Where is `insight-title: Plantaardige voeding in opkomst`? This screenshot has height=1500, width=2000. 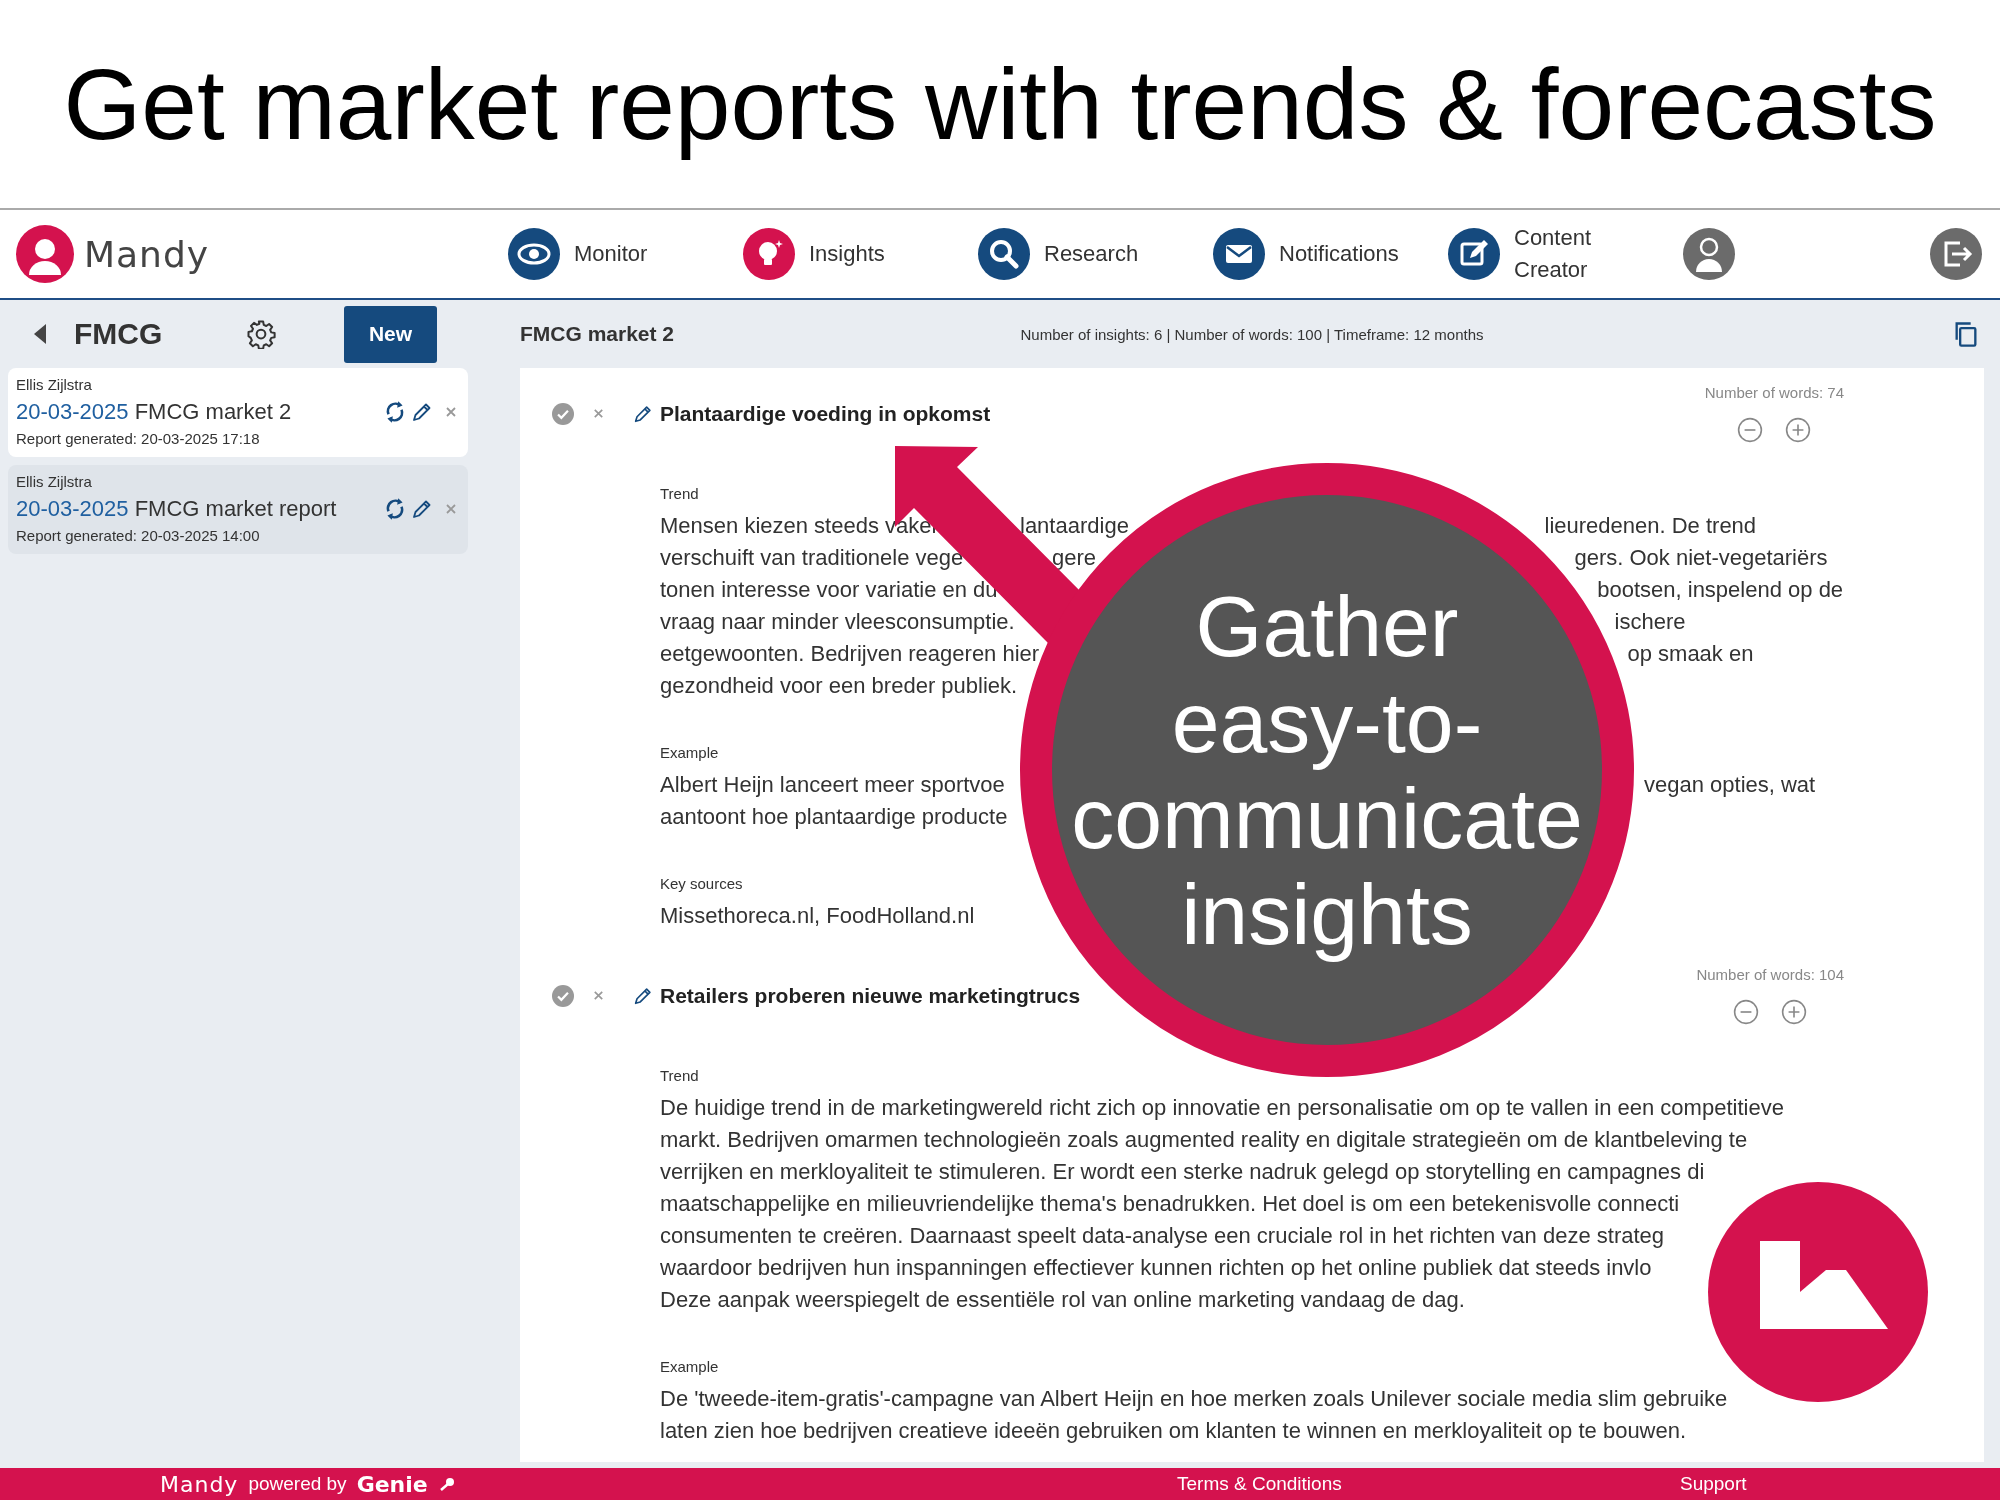
insight-title: Plantaardige voeding in opkomst is located at coordinates (825, 413).